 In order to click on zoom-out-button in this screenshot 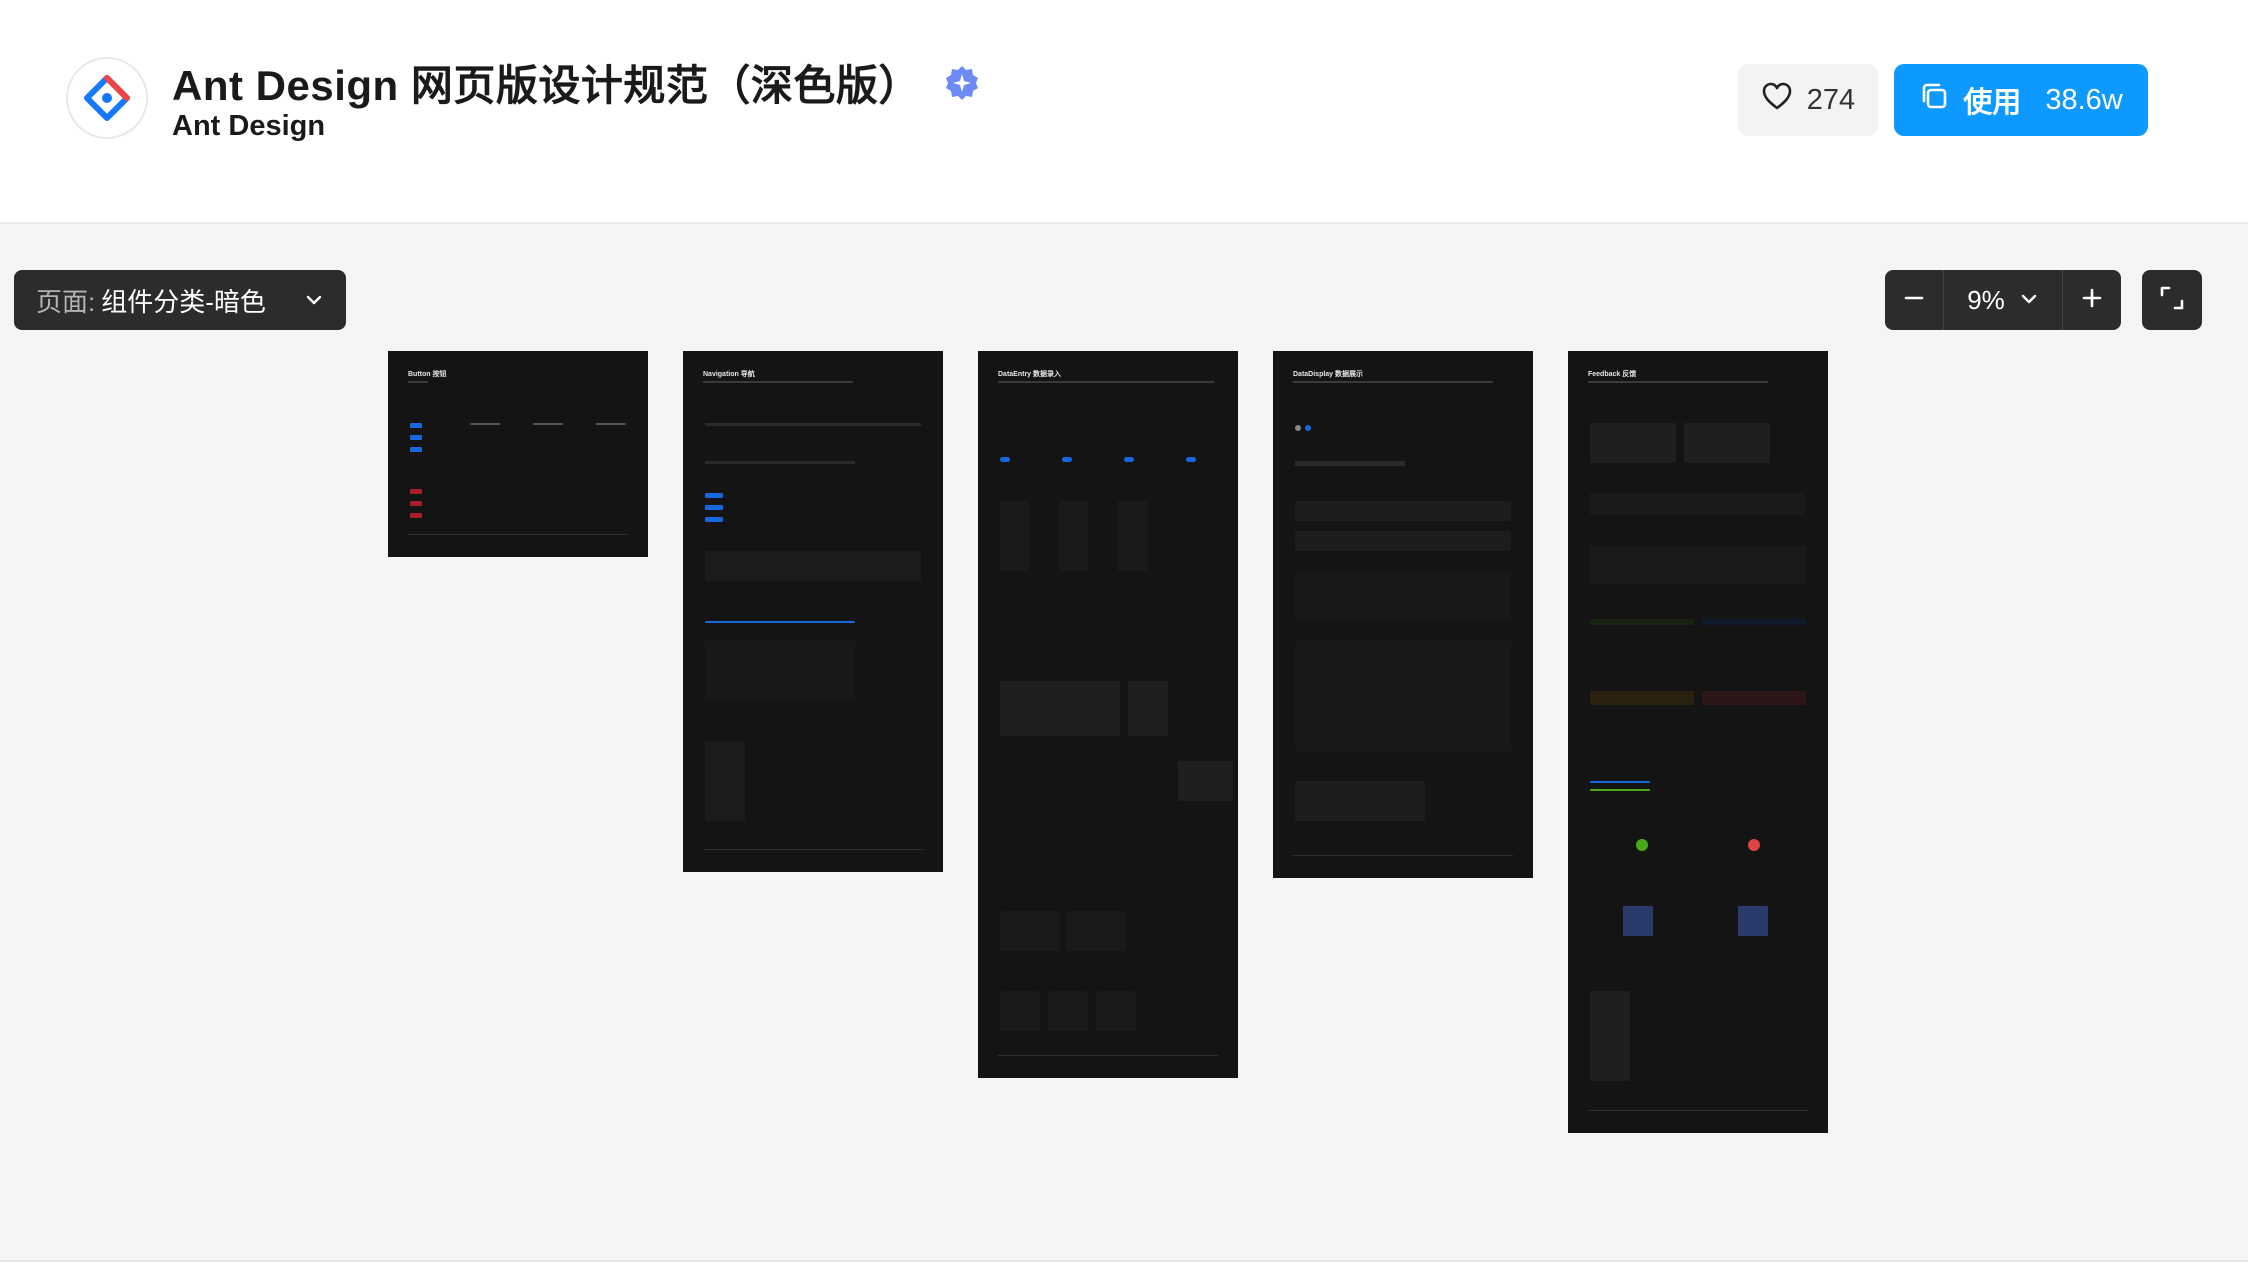, I will do `click(1914, 300)`.